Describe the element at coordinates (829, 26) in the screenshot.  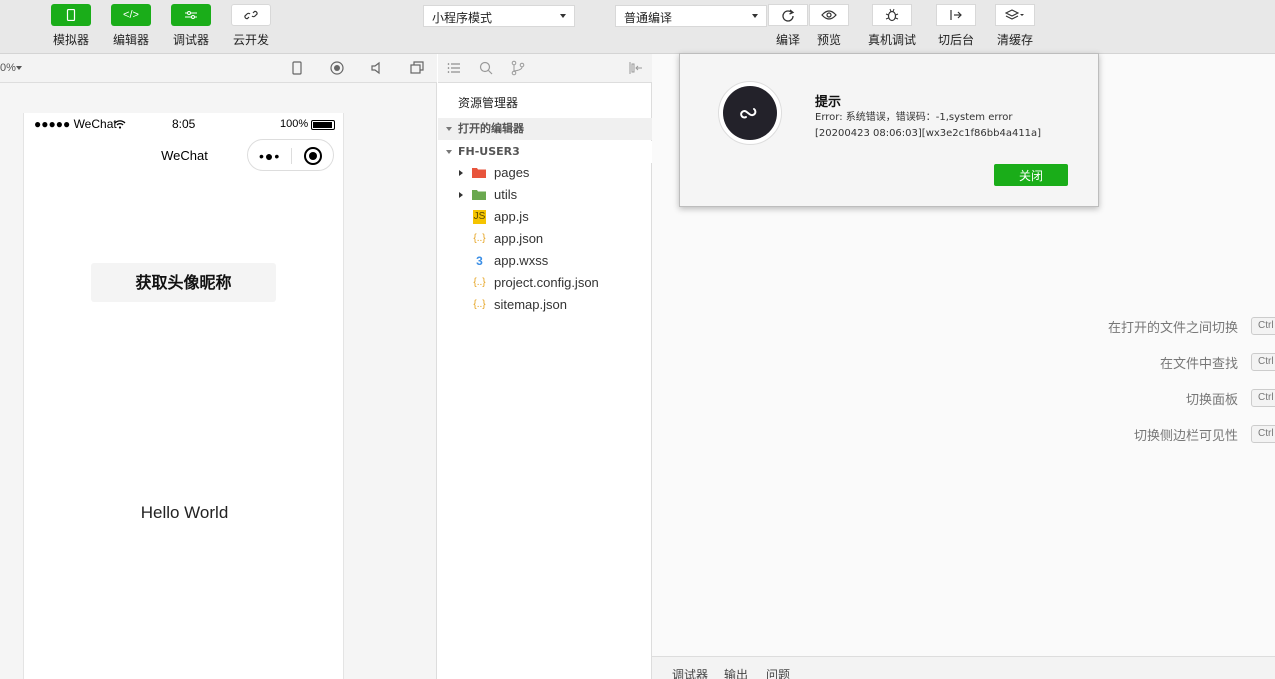
I see `preview-button: 预览` at that location.